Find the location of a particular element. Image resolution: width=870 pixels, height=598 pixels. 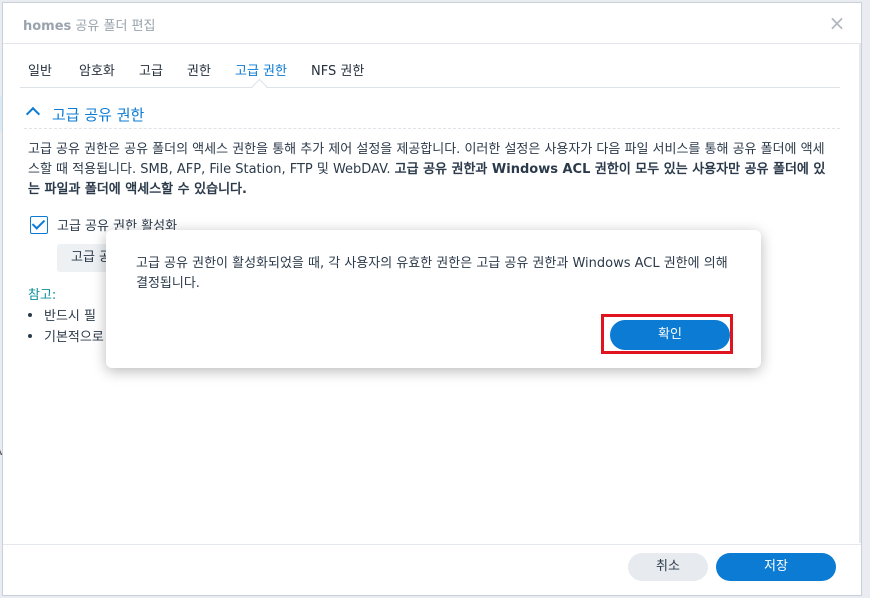

section-title: 고급 공유 권한 is located at coordinates (98, 115).